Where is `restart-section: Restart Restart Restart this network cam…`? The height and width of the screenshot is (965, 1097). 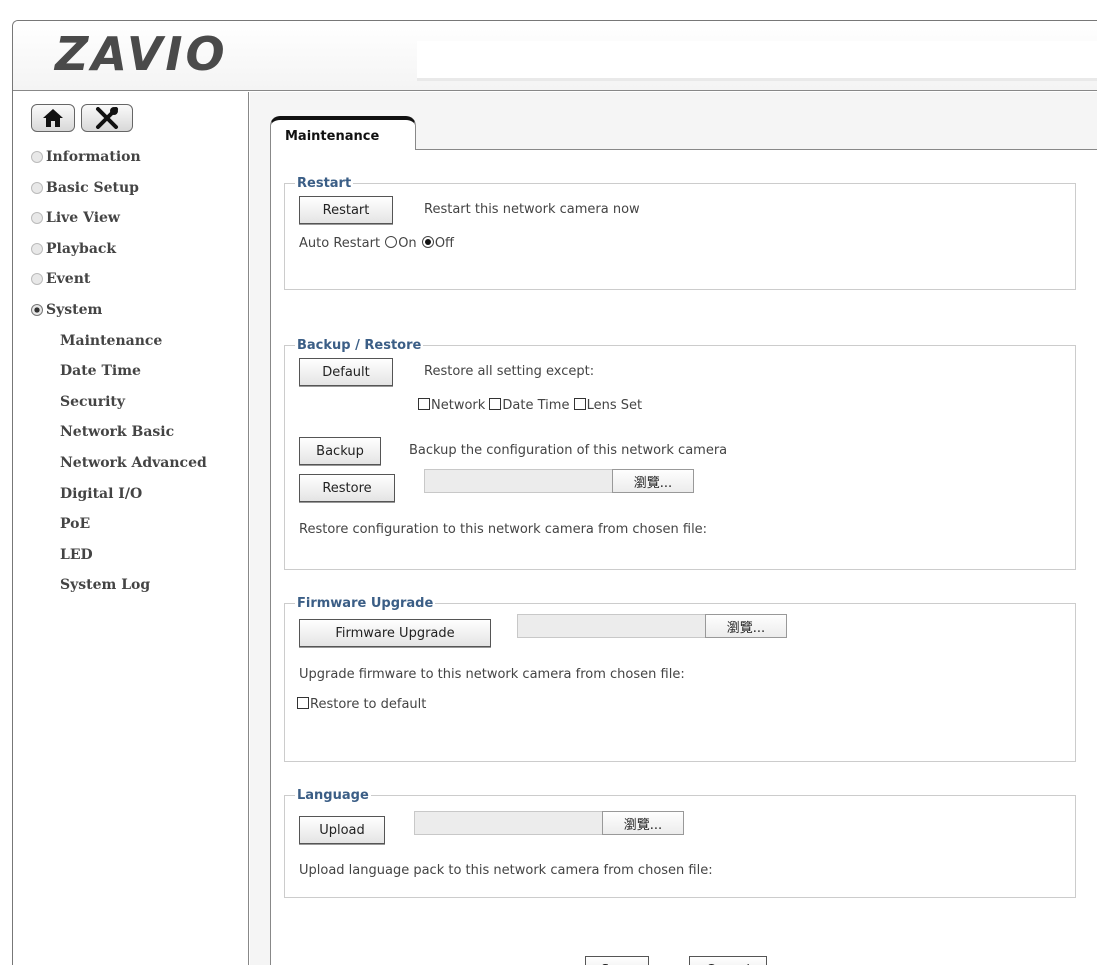
restart-section: Restart Restart Restart this network cam… is located at coordinates (680, 233).